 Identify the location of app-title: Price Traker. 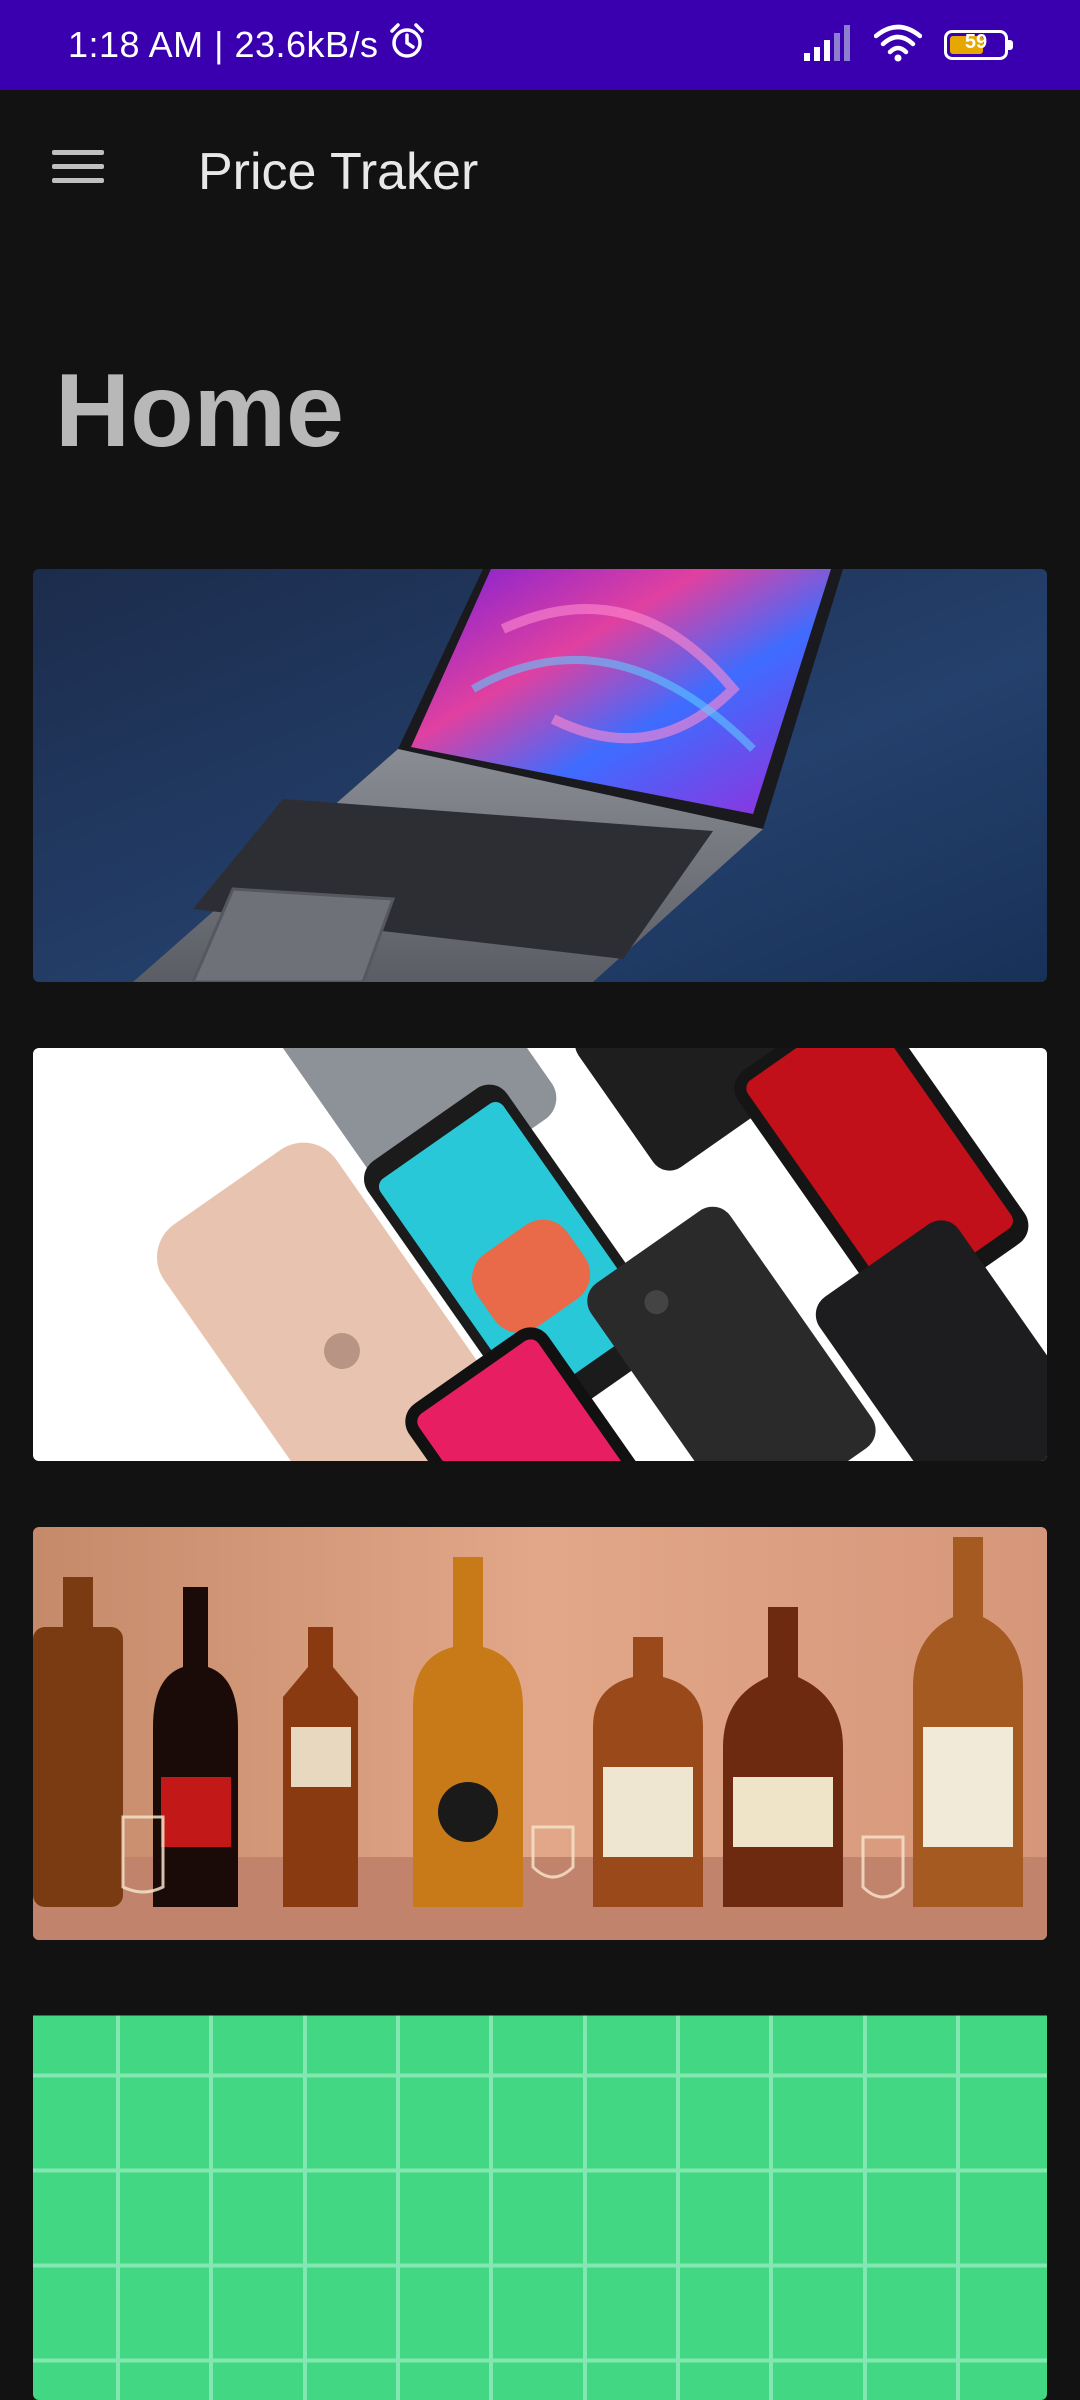
(338, 172).